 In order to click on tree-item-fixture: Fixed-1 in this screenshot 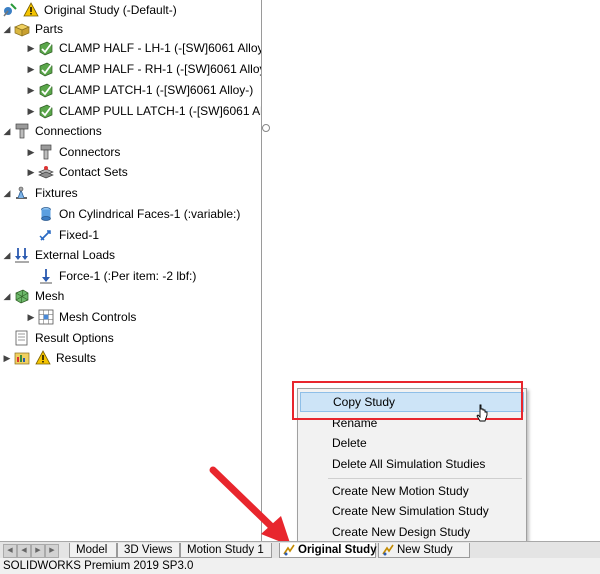, I will do `click(68, 235)`.